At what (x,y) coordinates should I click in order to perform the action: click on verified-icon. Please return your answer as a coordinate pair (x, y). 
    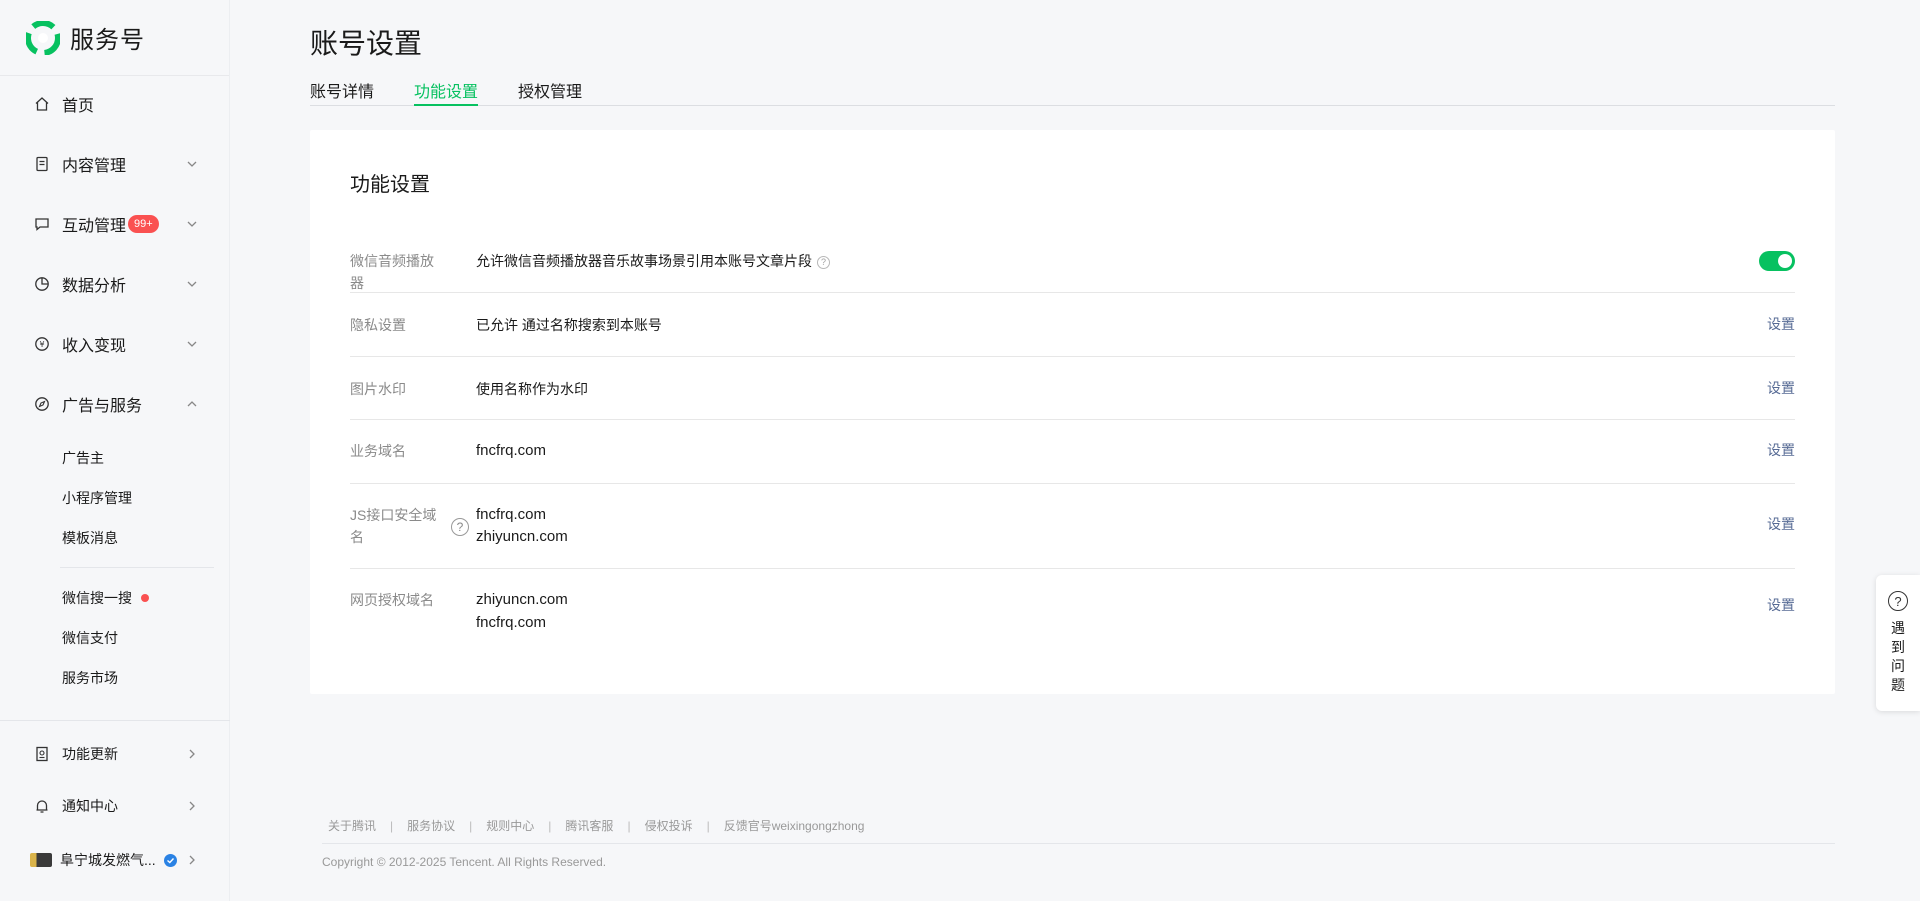
    Looking at the image, I should click on (170, 860).